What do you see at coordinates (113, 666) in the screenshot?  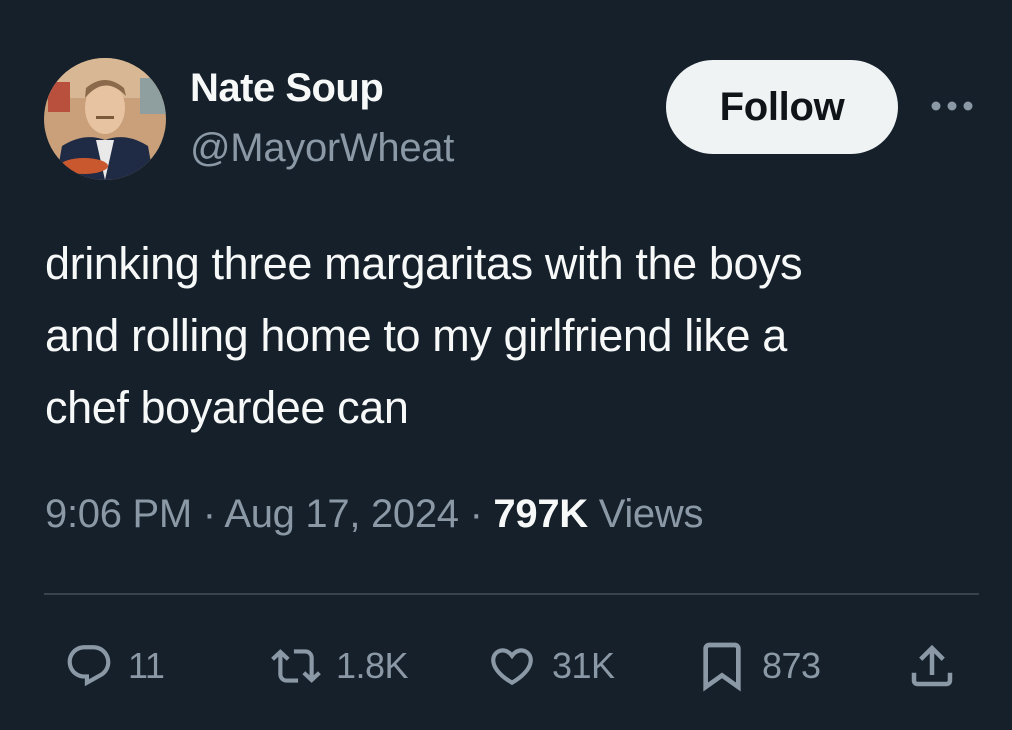 I see `reply-button: 11` at bounding box center [113, 666].